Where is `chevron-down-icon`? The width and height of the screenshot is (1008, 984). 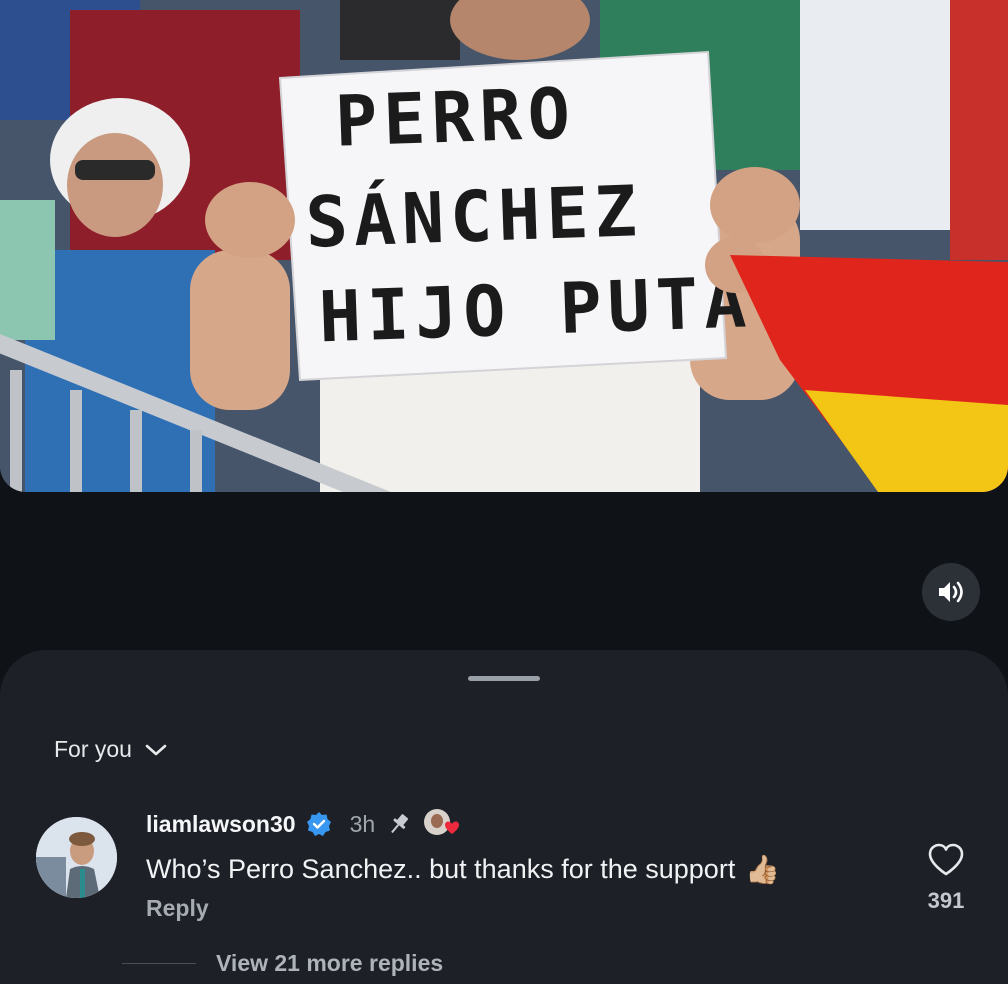
chevron-down-icon is located at coordinates (156, 749).